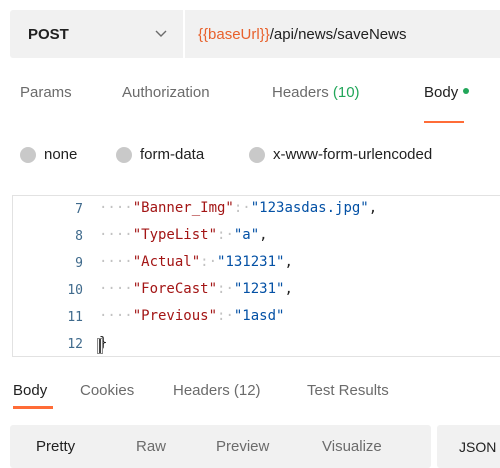 The height and width of the screenshot is (468, 500). What do you see at coordinates (246, 235) in the screenshot?
I see `json-value: "a"` at bounding box center [246, 235].